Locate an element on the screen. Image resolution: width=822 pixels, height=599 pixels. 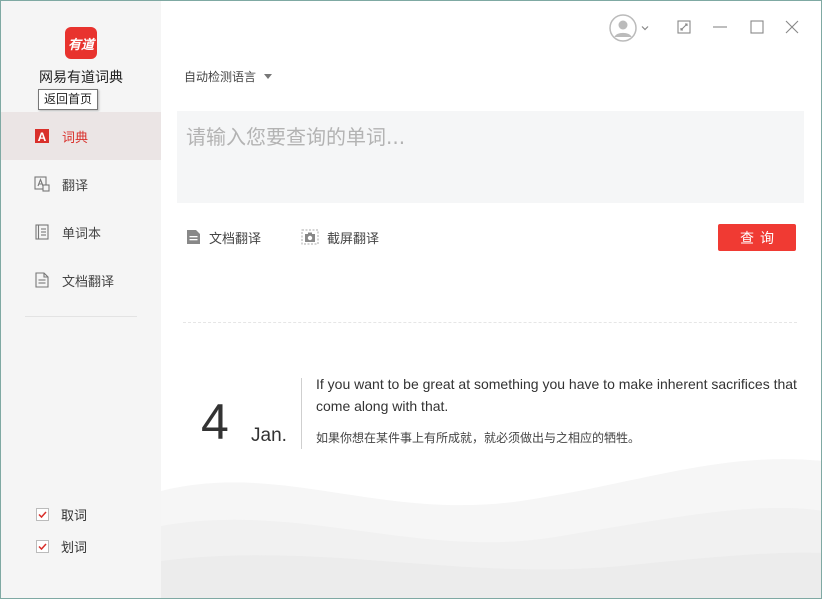
compact-mode-icon is located at coordinates (684, 27).